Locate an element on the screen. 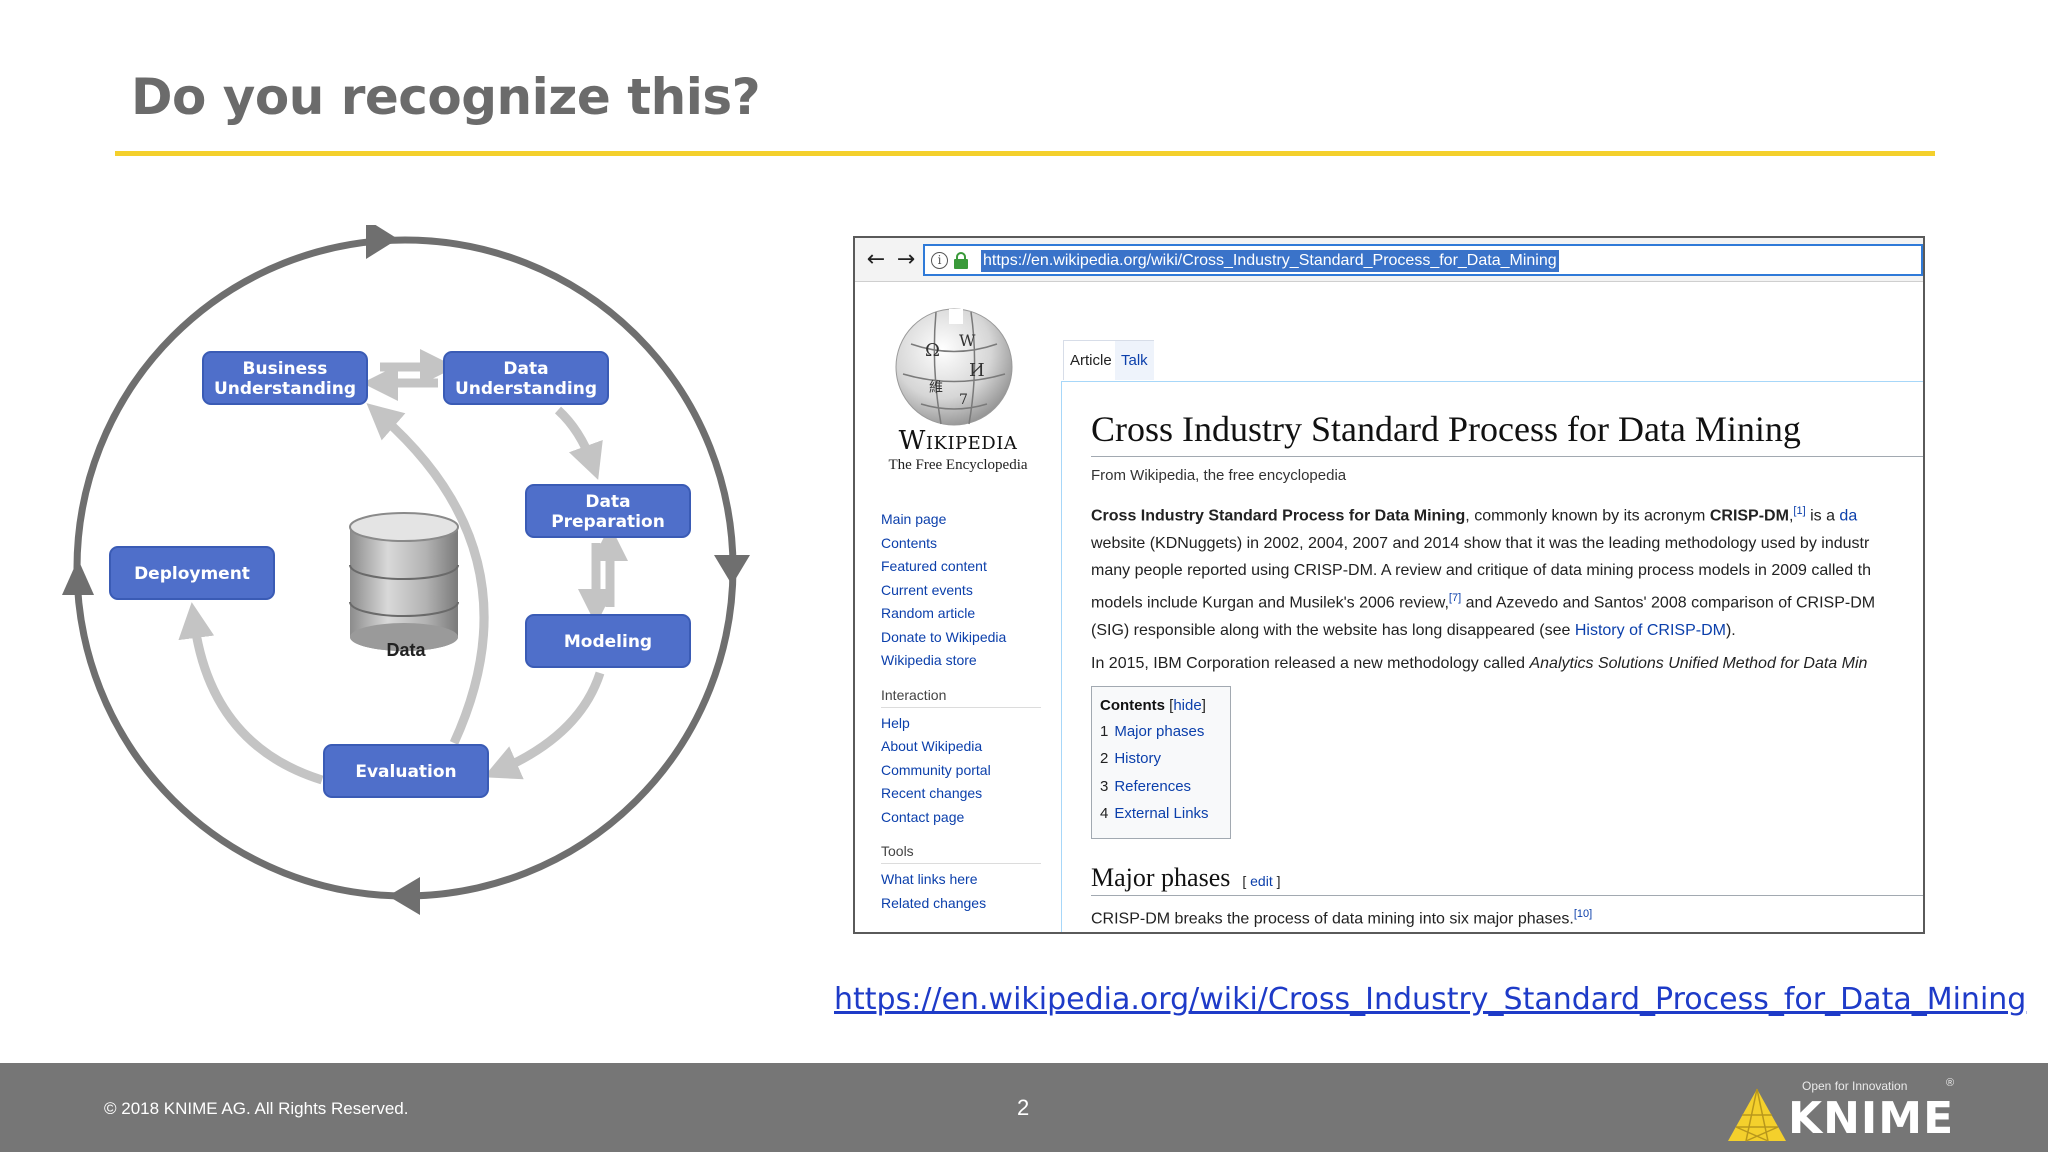  sidebar-link-about: About Wikipedia is located at coordinates (961, 747).